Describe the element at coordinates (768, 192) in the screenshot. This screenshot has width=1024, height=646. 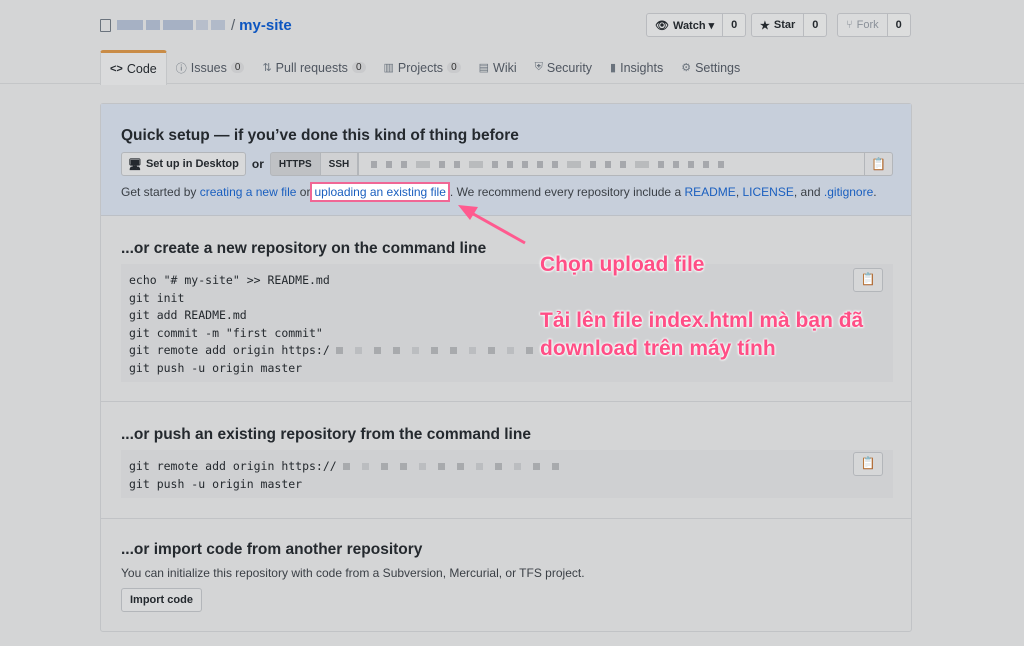
I see `license-link: LICENSE` at that location.